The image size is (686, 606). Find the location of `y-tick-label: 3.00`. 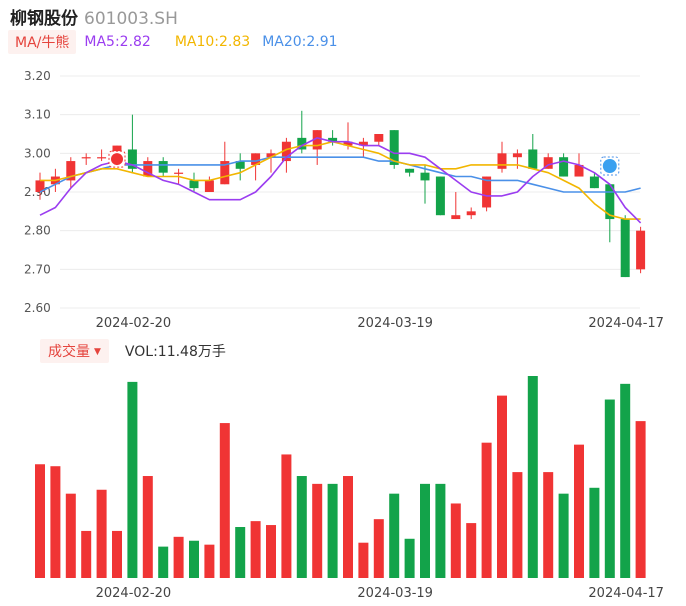

y-tick-label: 3.00 is located at coordinates (37, 153).